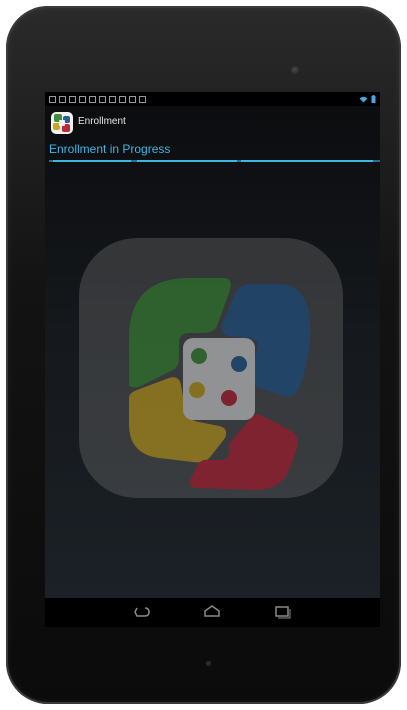 This screenshot has width=407, height=710. I want to click on system-icons, so click(367, 99).